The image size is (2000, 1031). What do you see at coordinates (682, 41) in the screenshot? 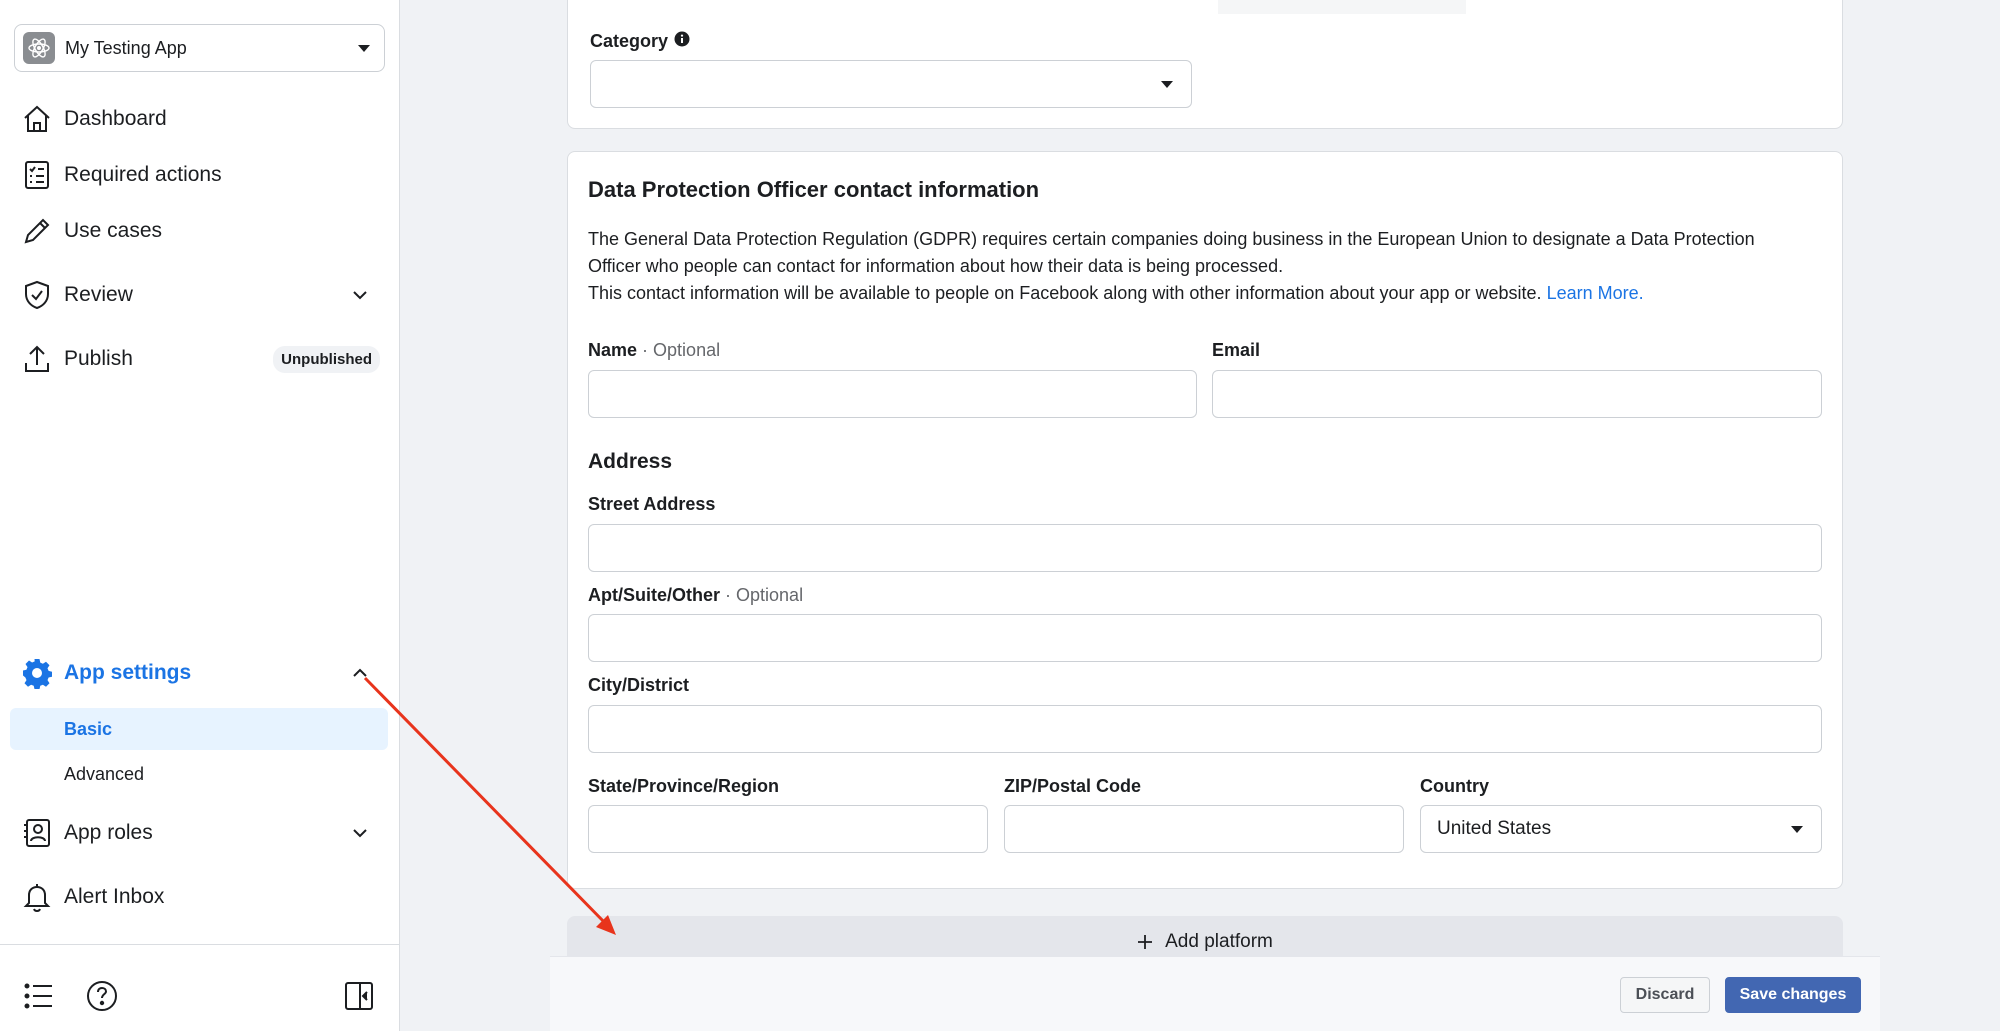
I see `info-icon` at bounding box center [682, 41].